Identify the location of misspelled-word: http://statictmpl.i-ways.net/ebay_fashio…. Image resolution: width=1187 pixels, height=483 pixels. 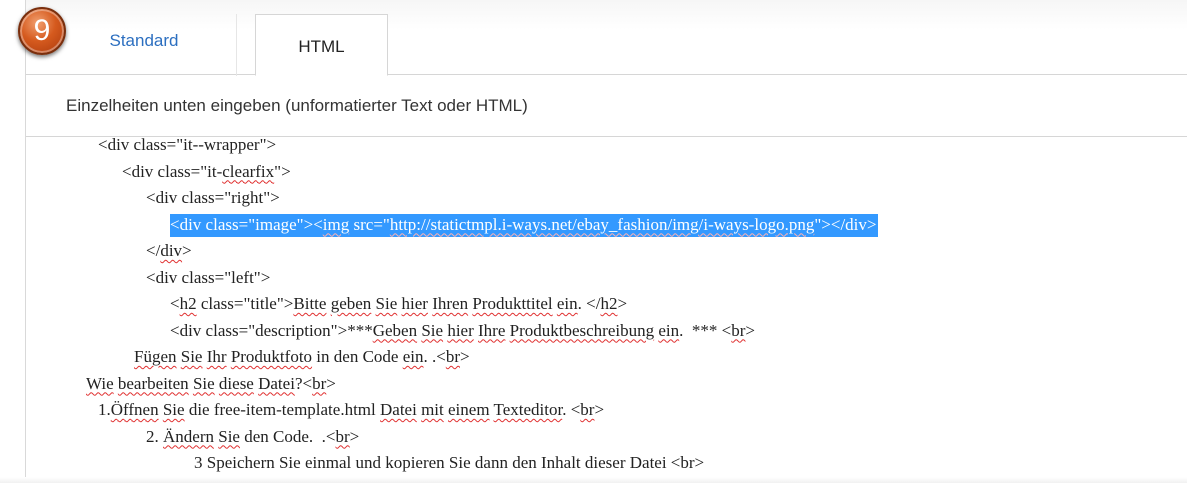
(602, 224).